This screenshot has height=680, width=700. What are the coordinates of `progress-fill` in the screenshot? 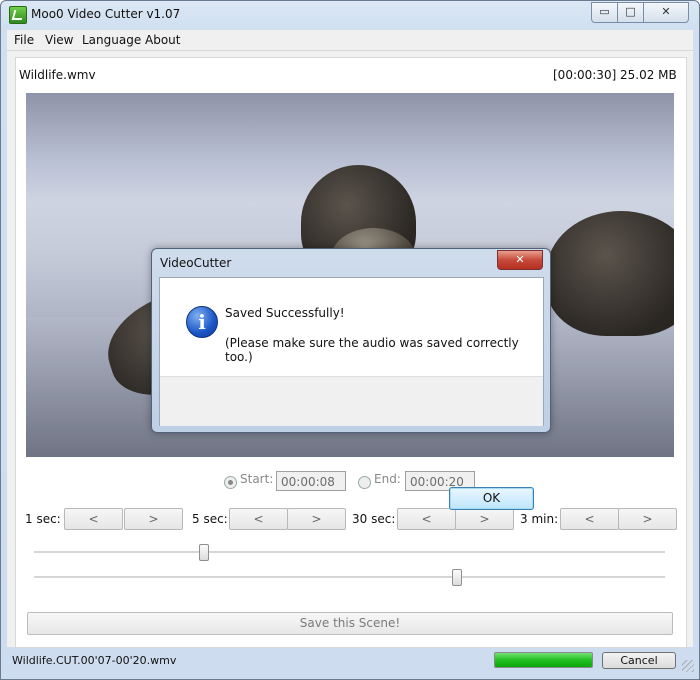 It's located at (543, 660).